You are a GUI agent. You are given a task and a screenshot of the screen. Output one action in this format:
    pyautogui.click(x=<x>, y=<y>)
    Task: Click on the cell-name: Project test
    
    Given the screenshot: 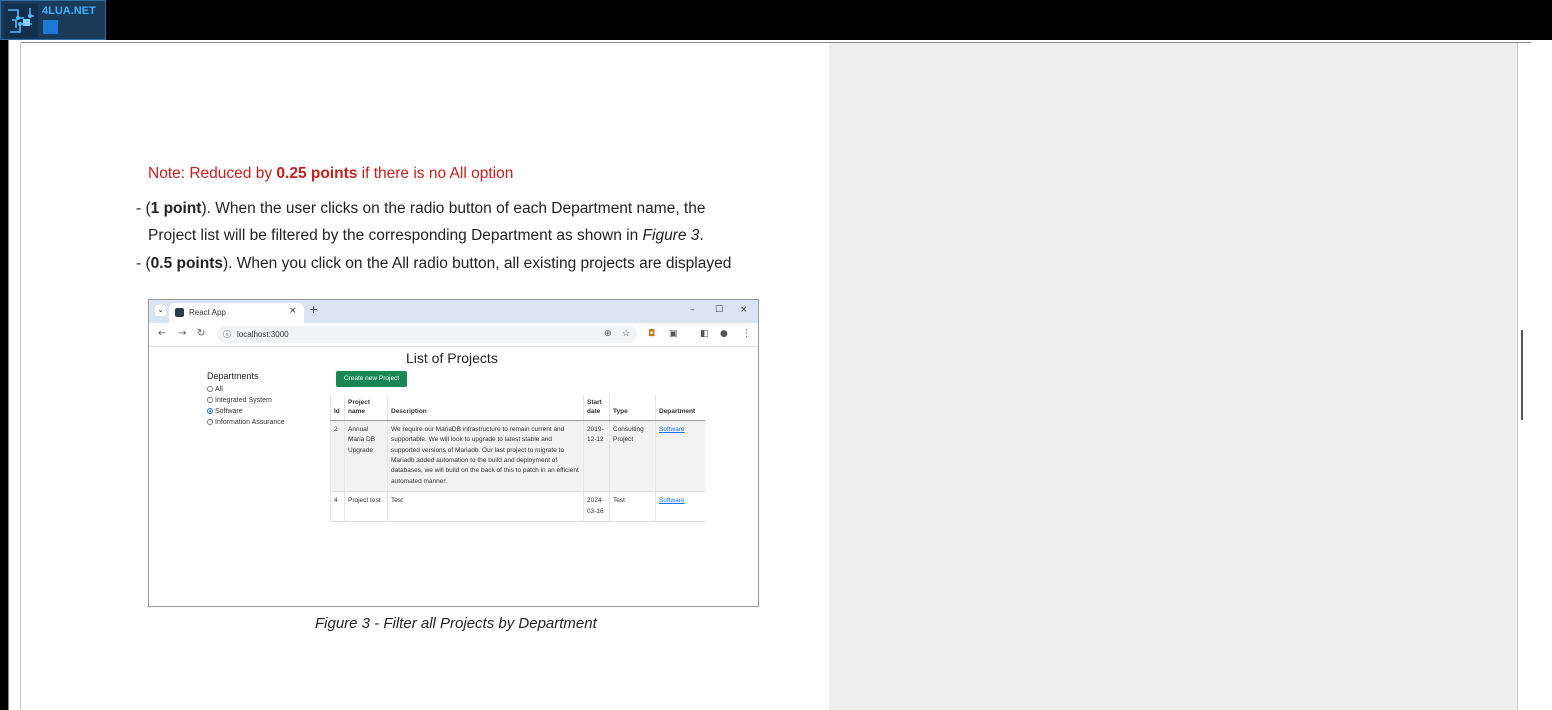 What is the action you would take?
    pyautogui.click(x=366, y=506)
    